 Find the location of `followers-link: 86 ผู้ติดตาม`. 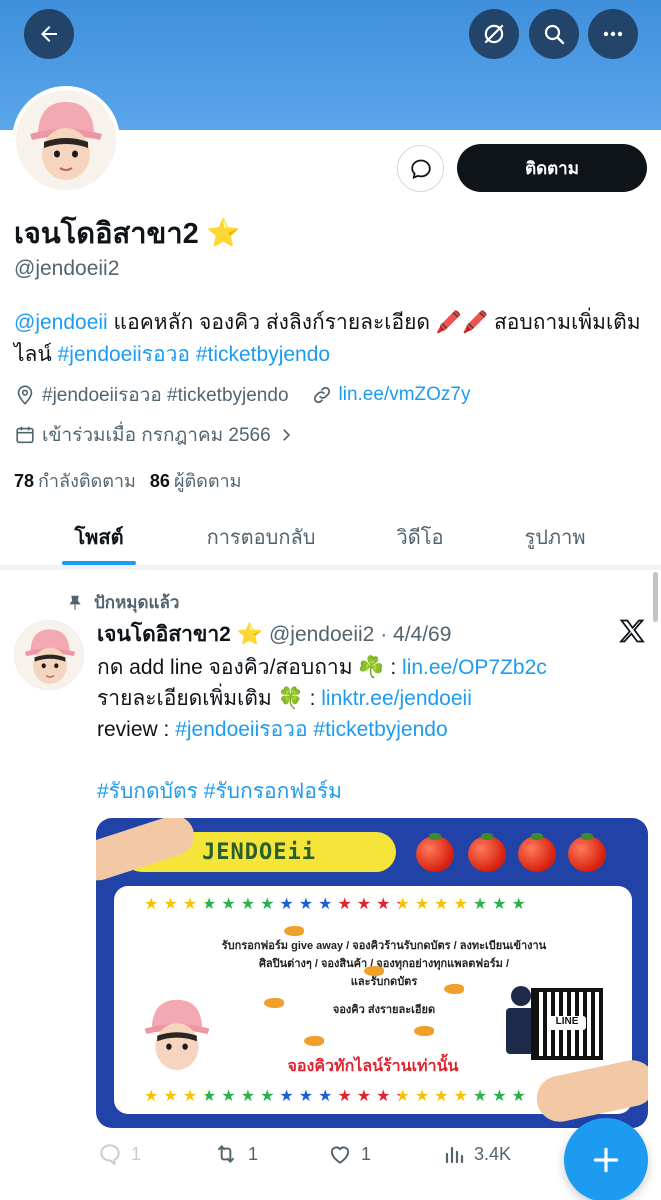

followers-link: 86 ผู้ติดตาม is located at coordinates (196, 480).